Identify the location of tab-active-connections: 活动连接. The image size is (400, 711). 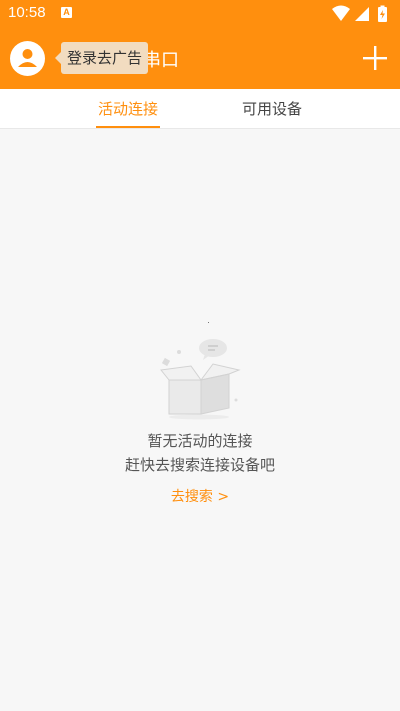
(128, 108).